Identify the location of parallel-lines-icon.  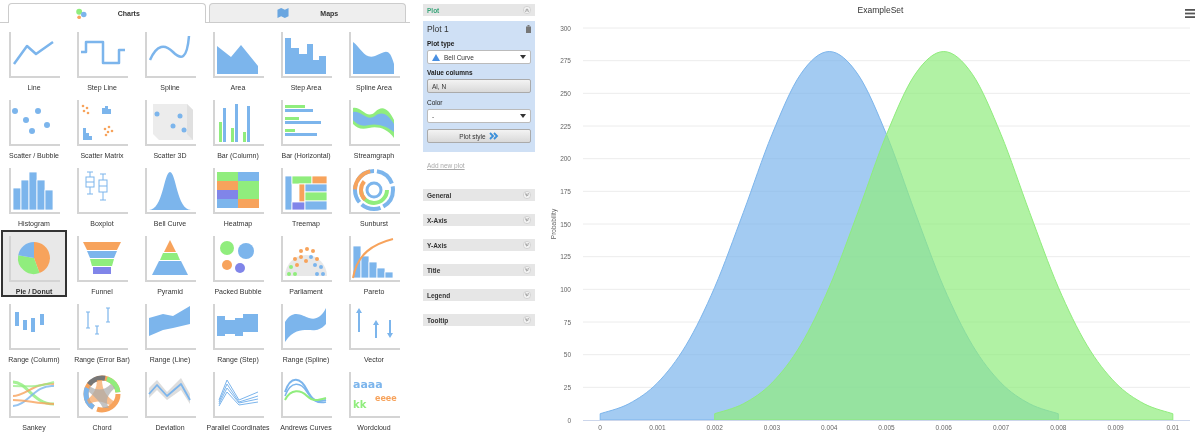
(238, 395).